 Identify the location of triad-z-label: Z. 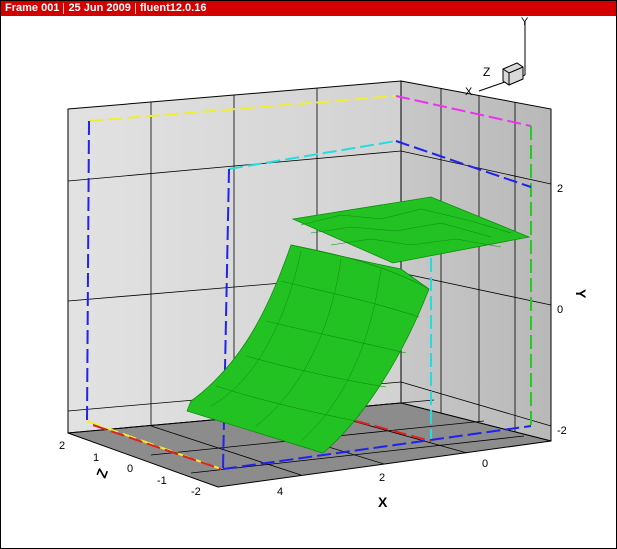
(486, 72).